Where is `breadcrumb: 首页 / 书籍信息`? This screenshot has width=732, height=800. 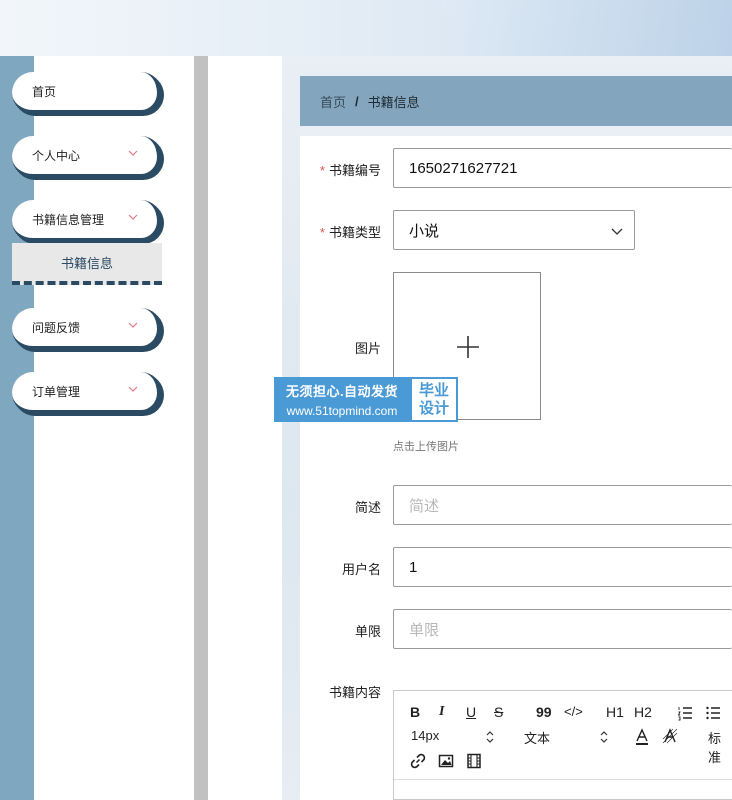 breadcrumb: 首页 / 书籍信息 is located at coordinates (516, 101).